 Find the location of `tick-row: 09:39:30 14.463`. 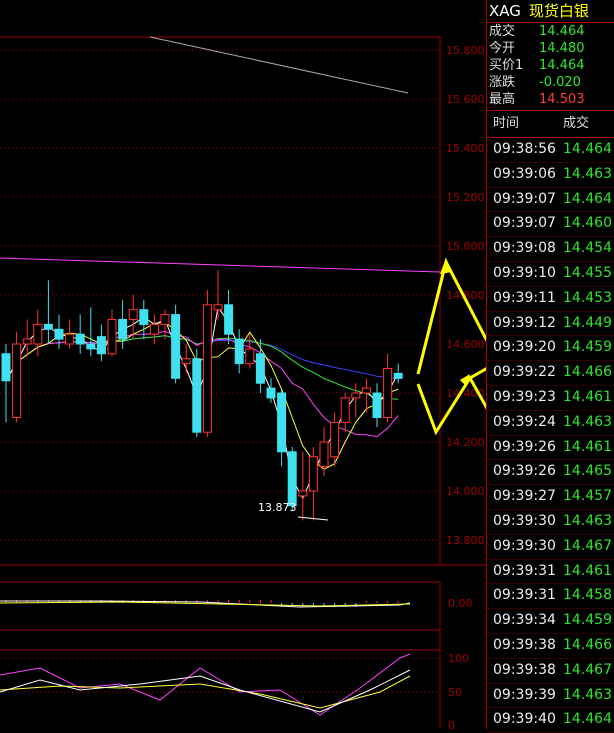

tick-row: 09:39:30 14.463 is located at coordinates (550, 522).